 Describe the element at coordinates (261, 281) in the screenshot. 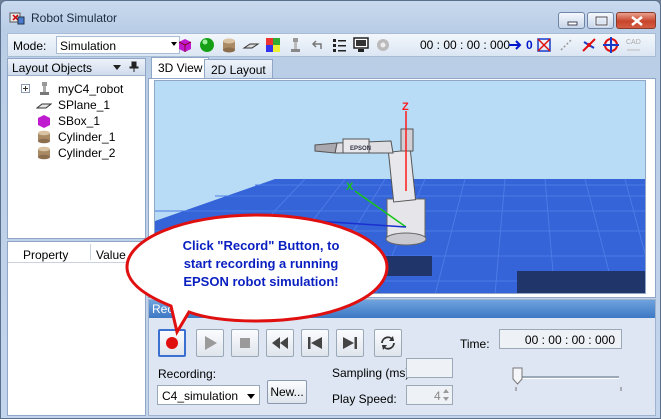

I see `callout-line: EPSON robot simulation!` at that location.